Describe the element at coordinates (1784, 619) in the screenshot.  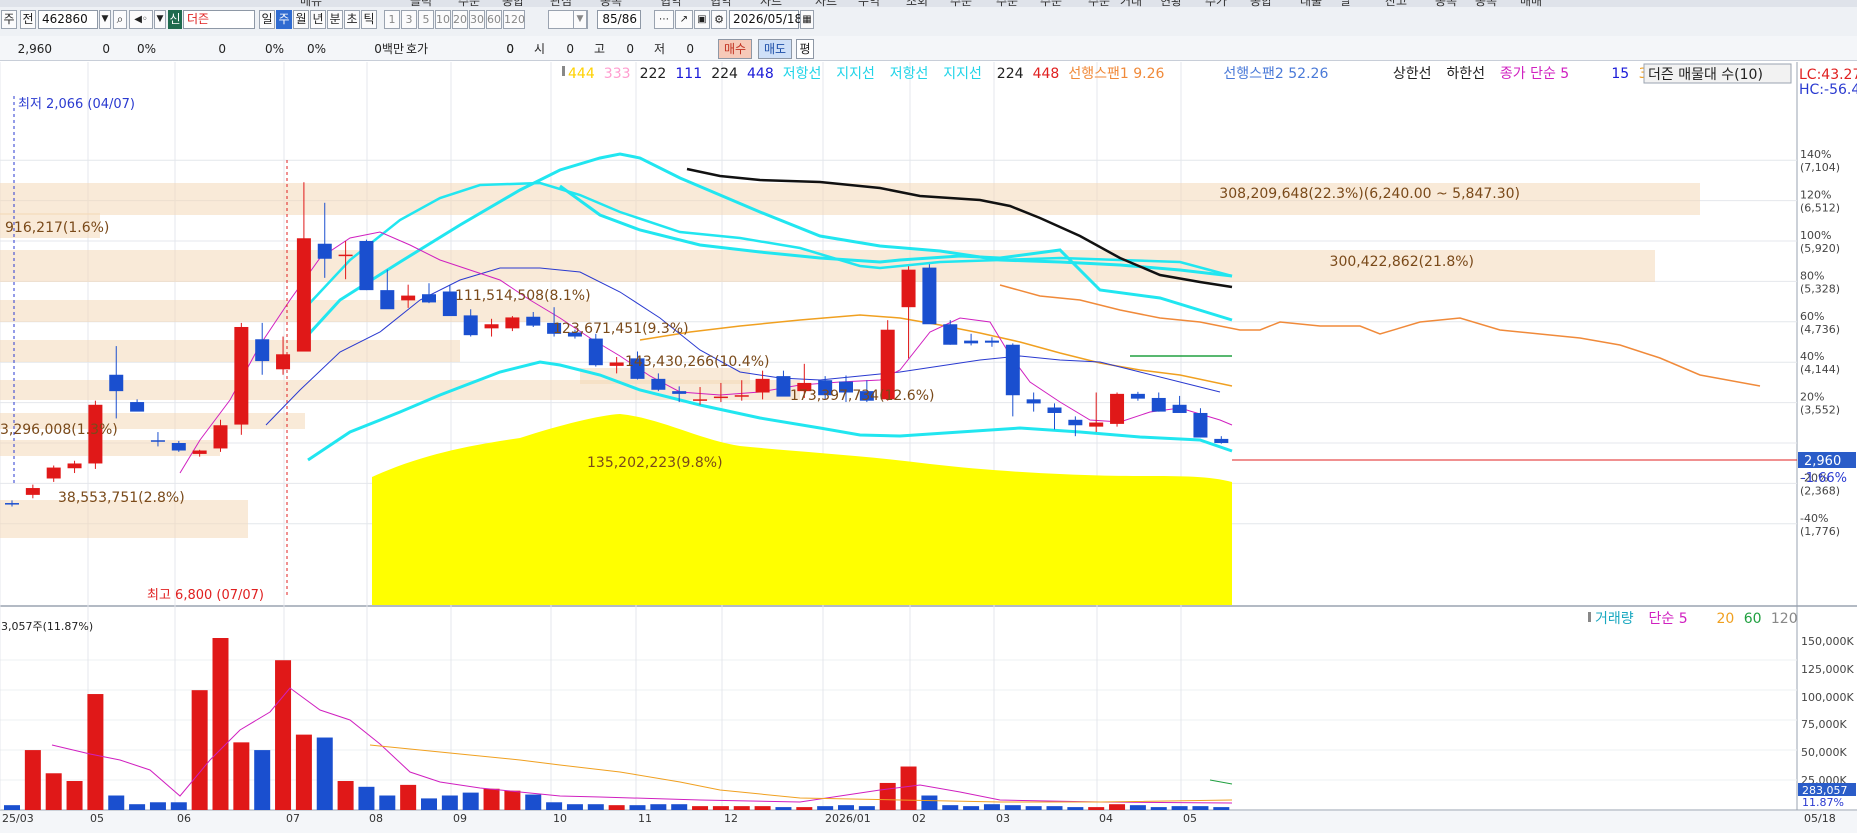
I see `volume-legend-item: 120` at that location.